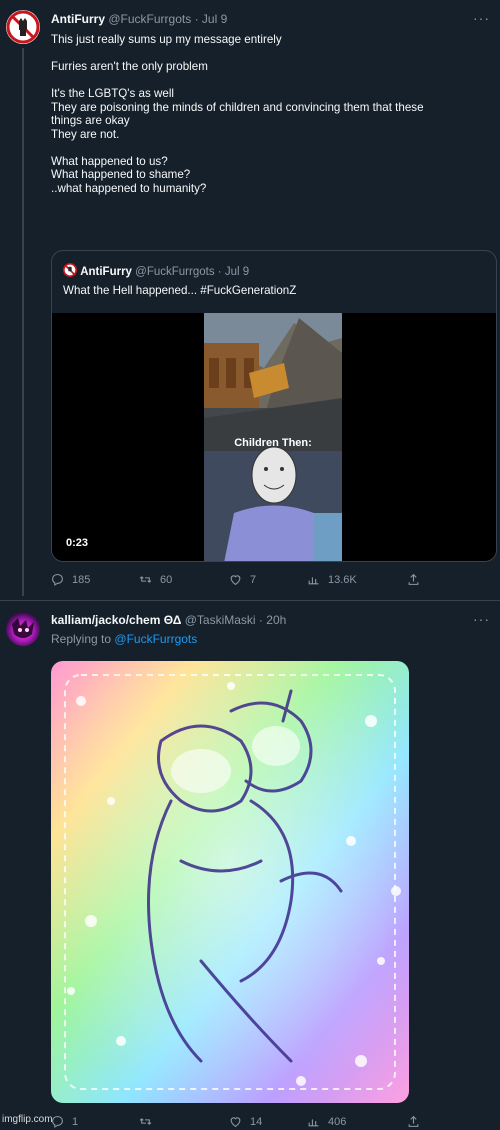 Image resolution: width=500 pixels, height=1130 pixels. What do you see at coordinates (121, 174) in the screenshot?
I see `text-line: What happened to shame?` at bounding box center [121, 174].